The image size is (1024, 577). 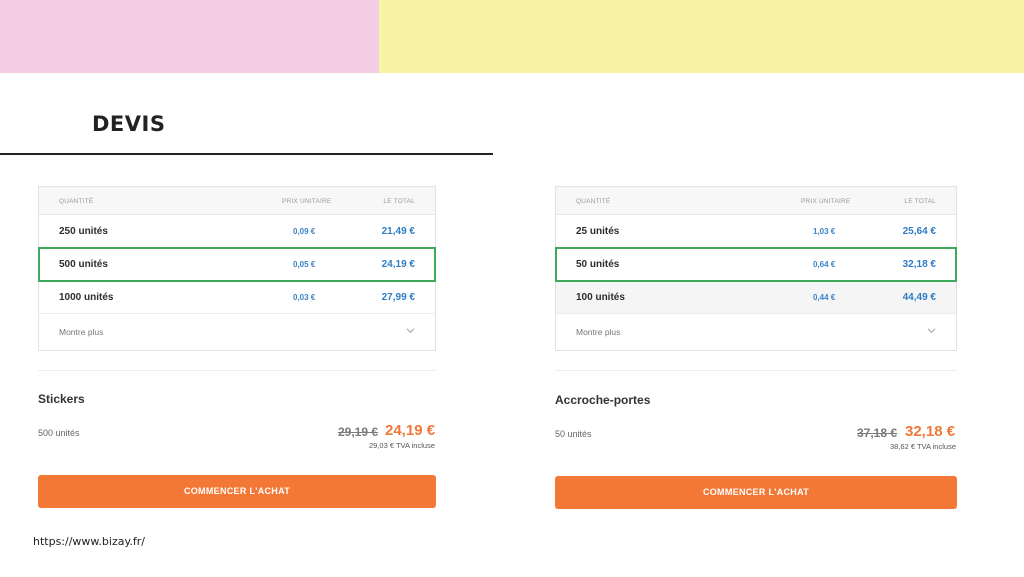 I want to click on table-row: 100 unités 0,44 € 44,49 €, so click(x=756, y=297).